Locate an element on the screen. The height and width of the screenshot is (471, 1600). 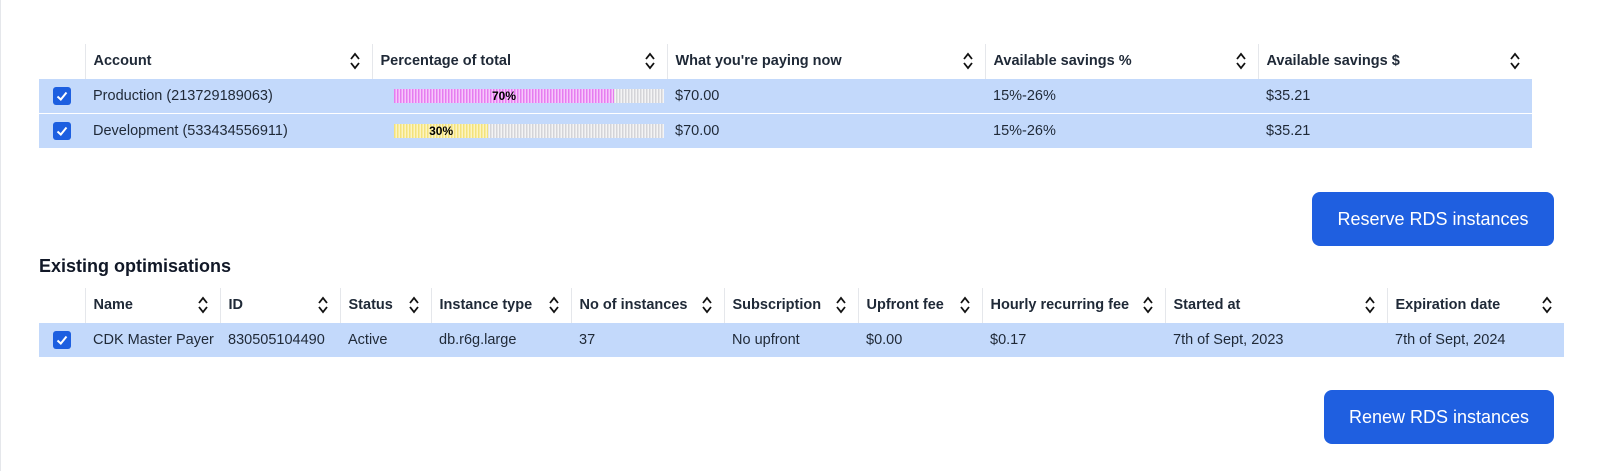
instance-count: 37 is located at coordinates (647, 339).